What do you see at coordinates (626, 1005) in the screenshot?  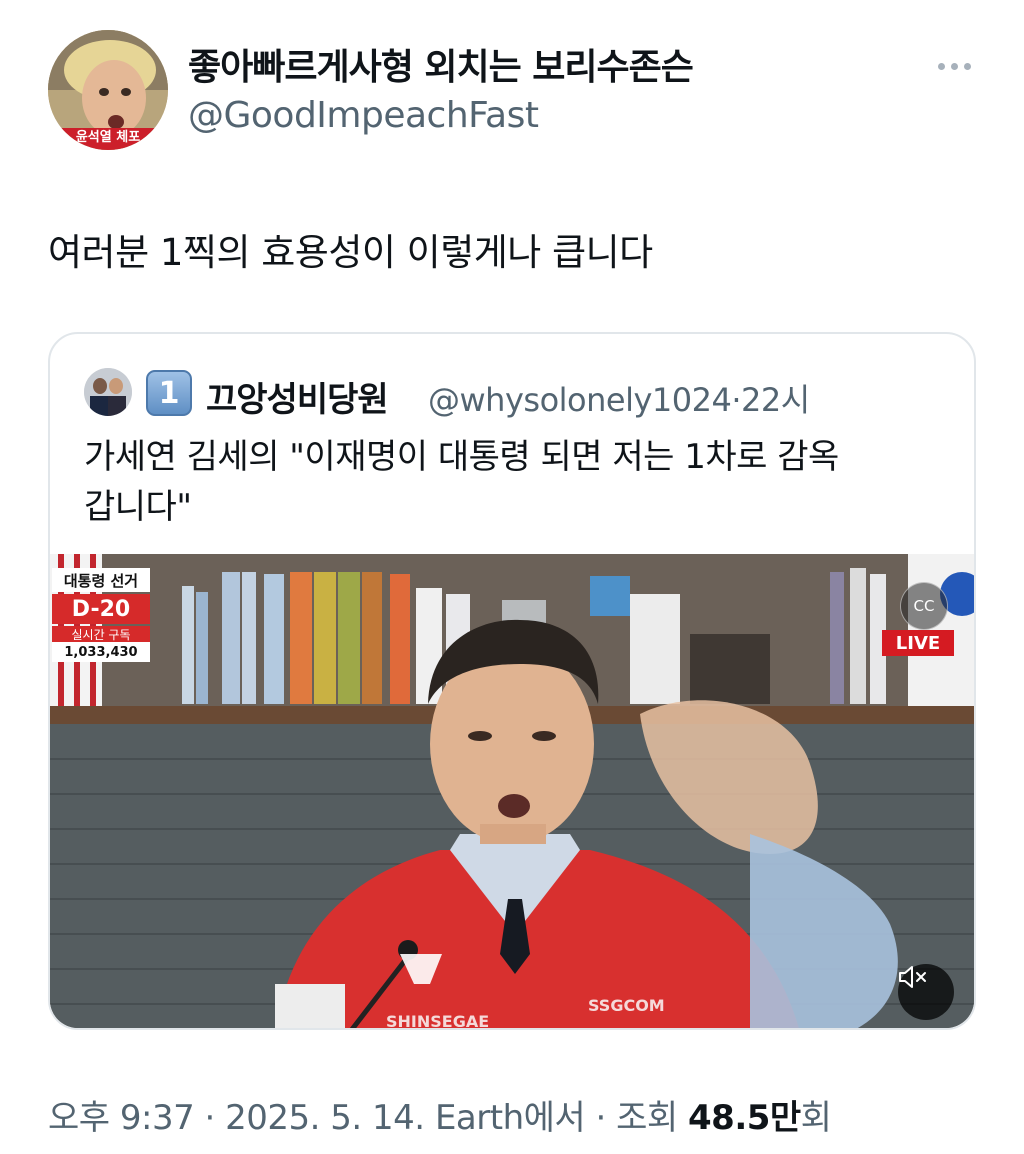 I see `jersey-brand-right: SSGCOM` at bounding box center [626, 1005].